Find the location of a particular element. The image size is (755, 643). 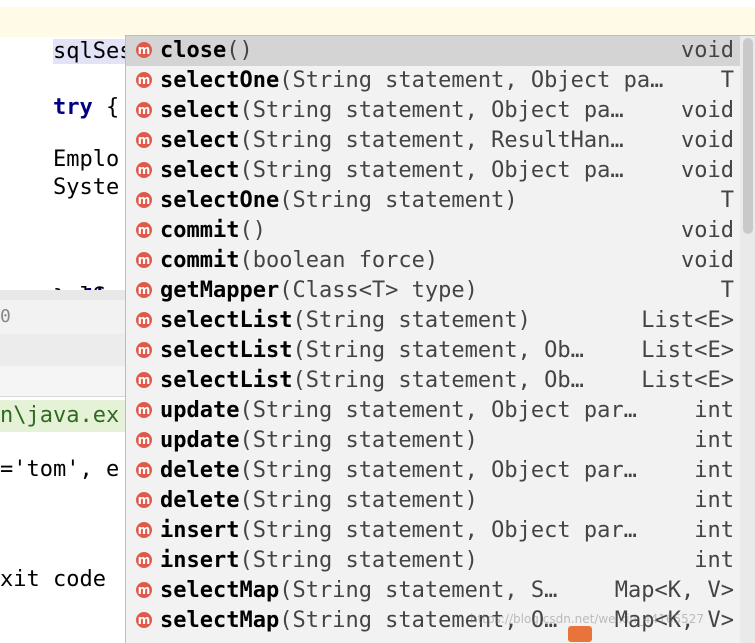

method-signature: getMapper(Class<T> type) is located at coordinates (319, 291).